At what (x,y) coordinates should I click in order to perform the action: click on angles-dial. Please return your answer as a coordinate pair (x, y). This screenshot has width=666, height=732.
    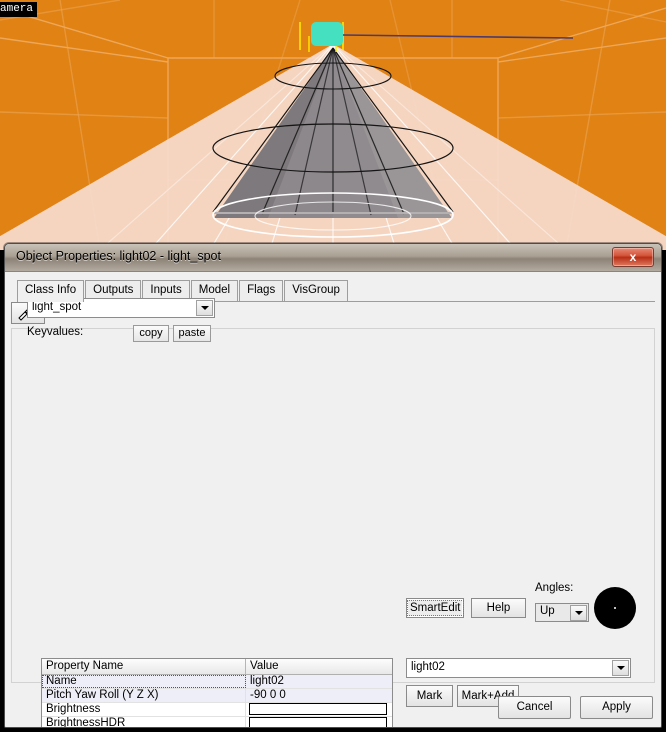
    Looking at the image, I should click on (615, 608).